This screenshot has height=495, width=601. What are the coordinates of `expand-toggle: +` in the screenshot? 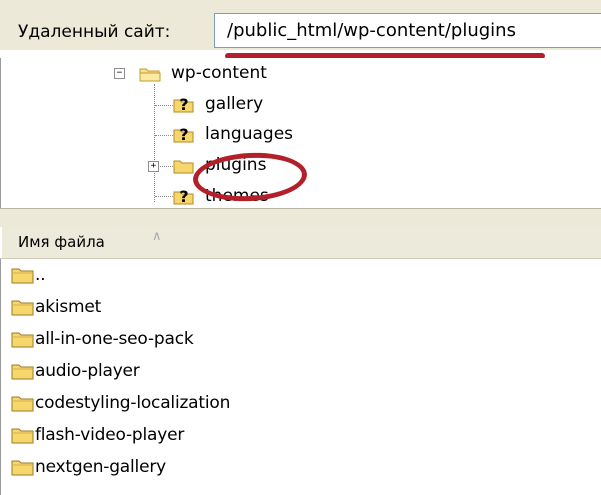 It's located at (153, 166).